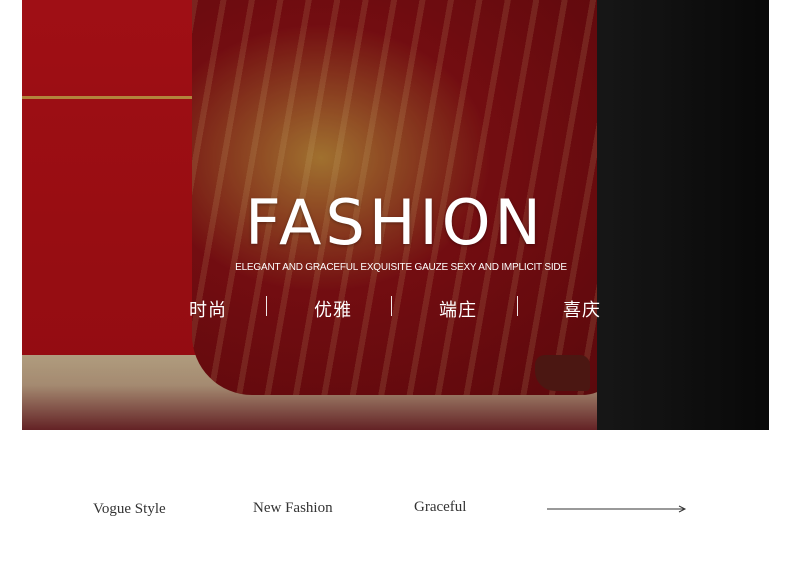 This screenshot has height=584, width=790. I want to click on feature-vogue-style: Vogue Style, so click(129, 509).